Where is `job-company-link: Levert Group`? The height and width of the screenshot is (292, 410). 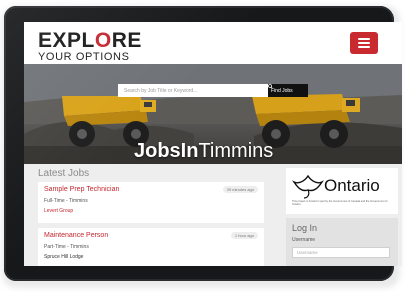 job-company-link: Levert Group is located at coordinates (58, 211).